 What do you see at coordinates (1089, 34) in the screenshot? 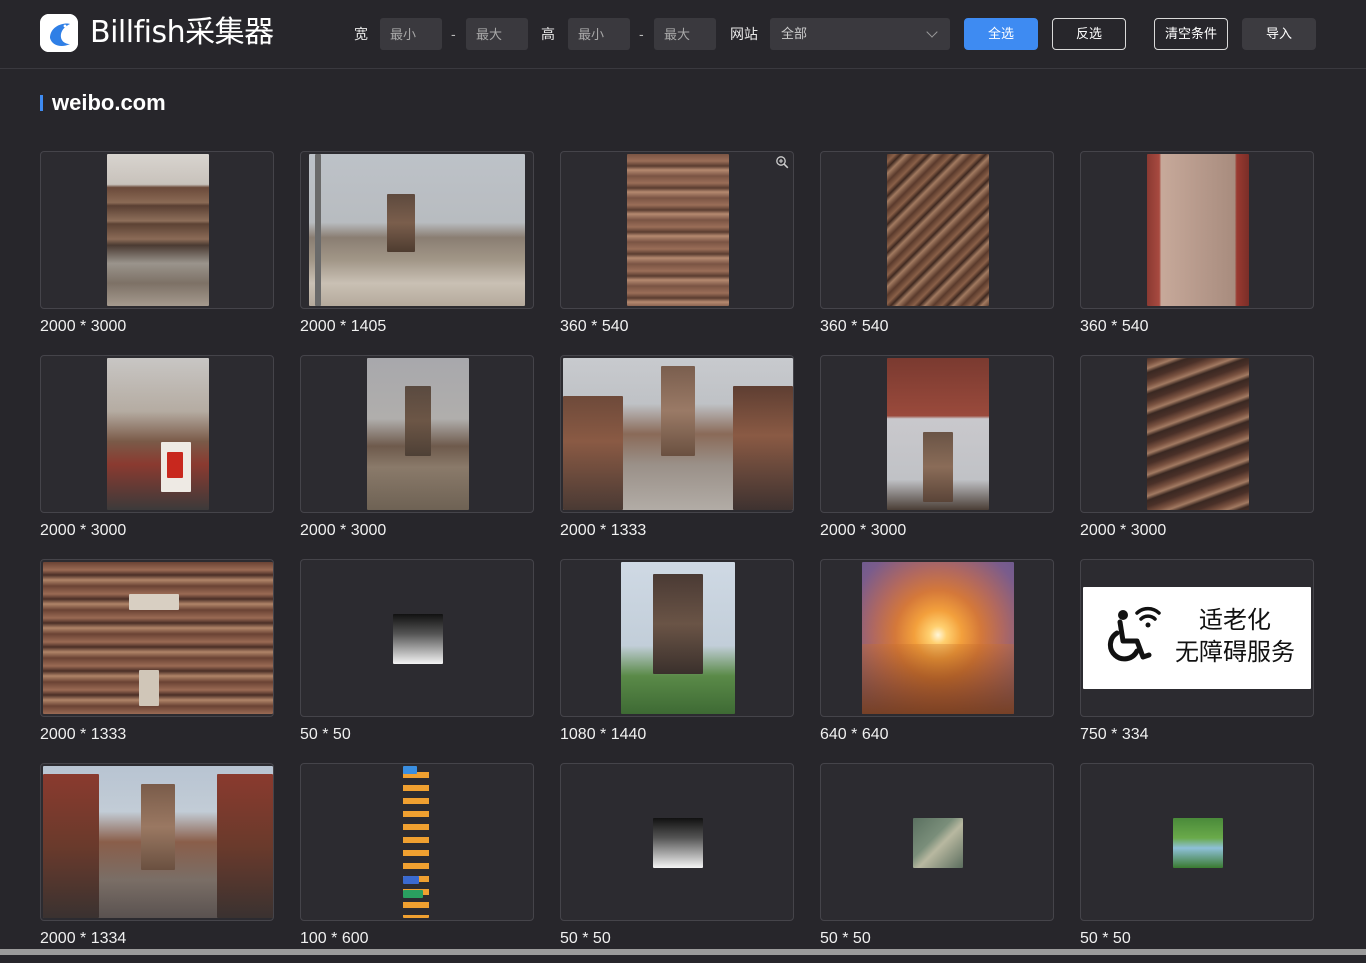
I see `invert-selection-button: 反选` at bounding box center [1089, 34].